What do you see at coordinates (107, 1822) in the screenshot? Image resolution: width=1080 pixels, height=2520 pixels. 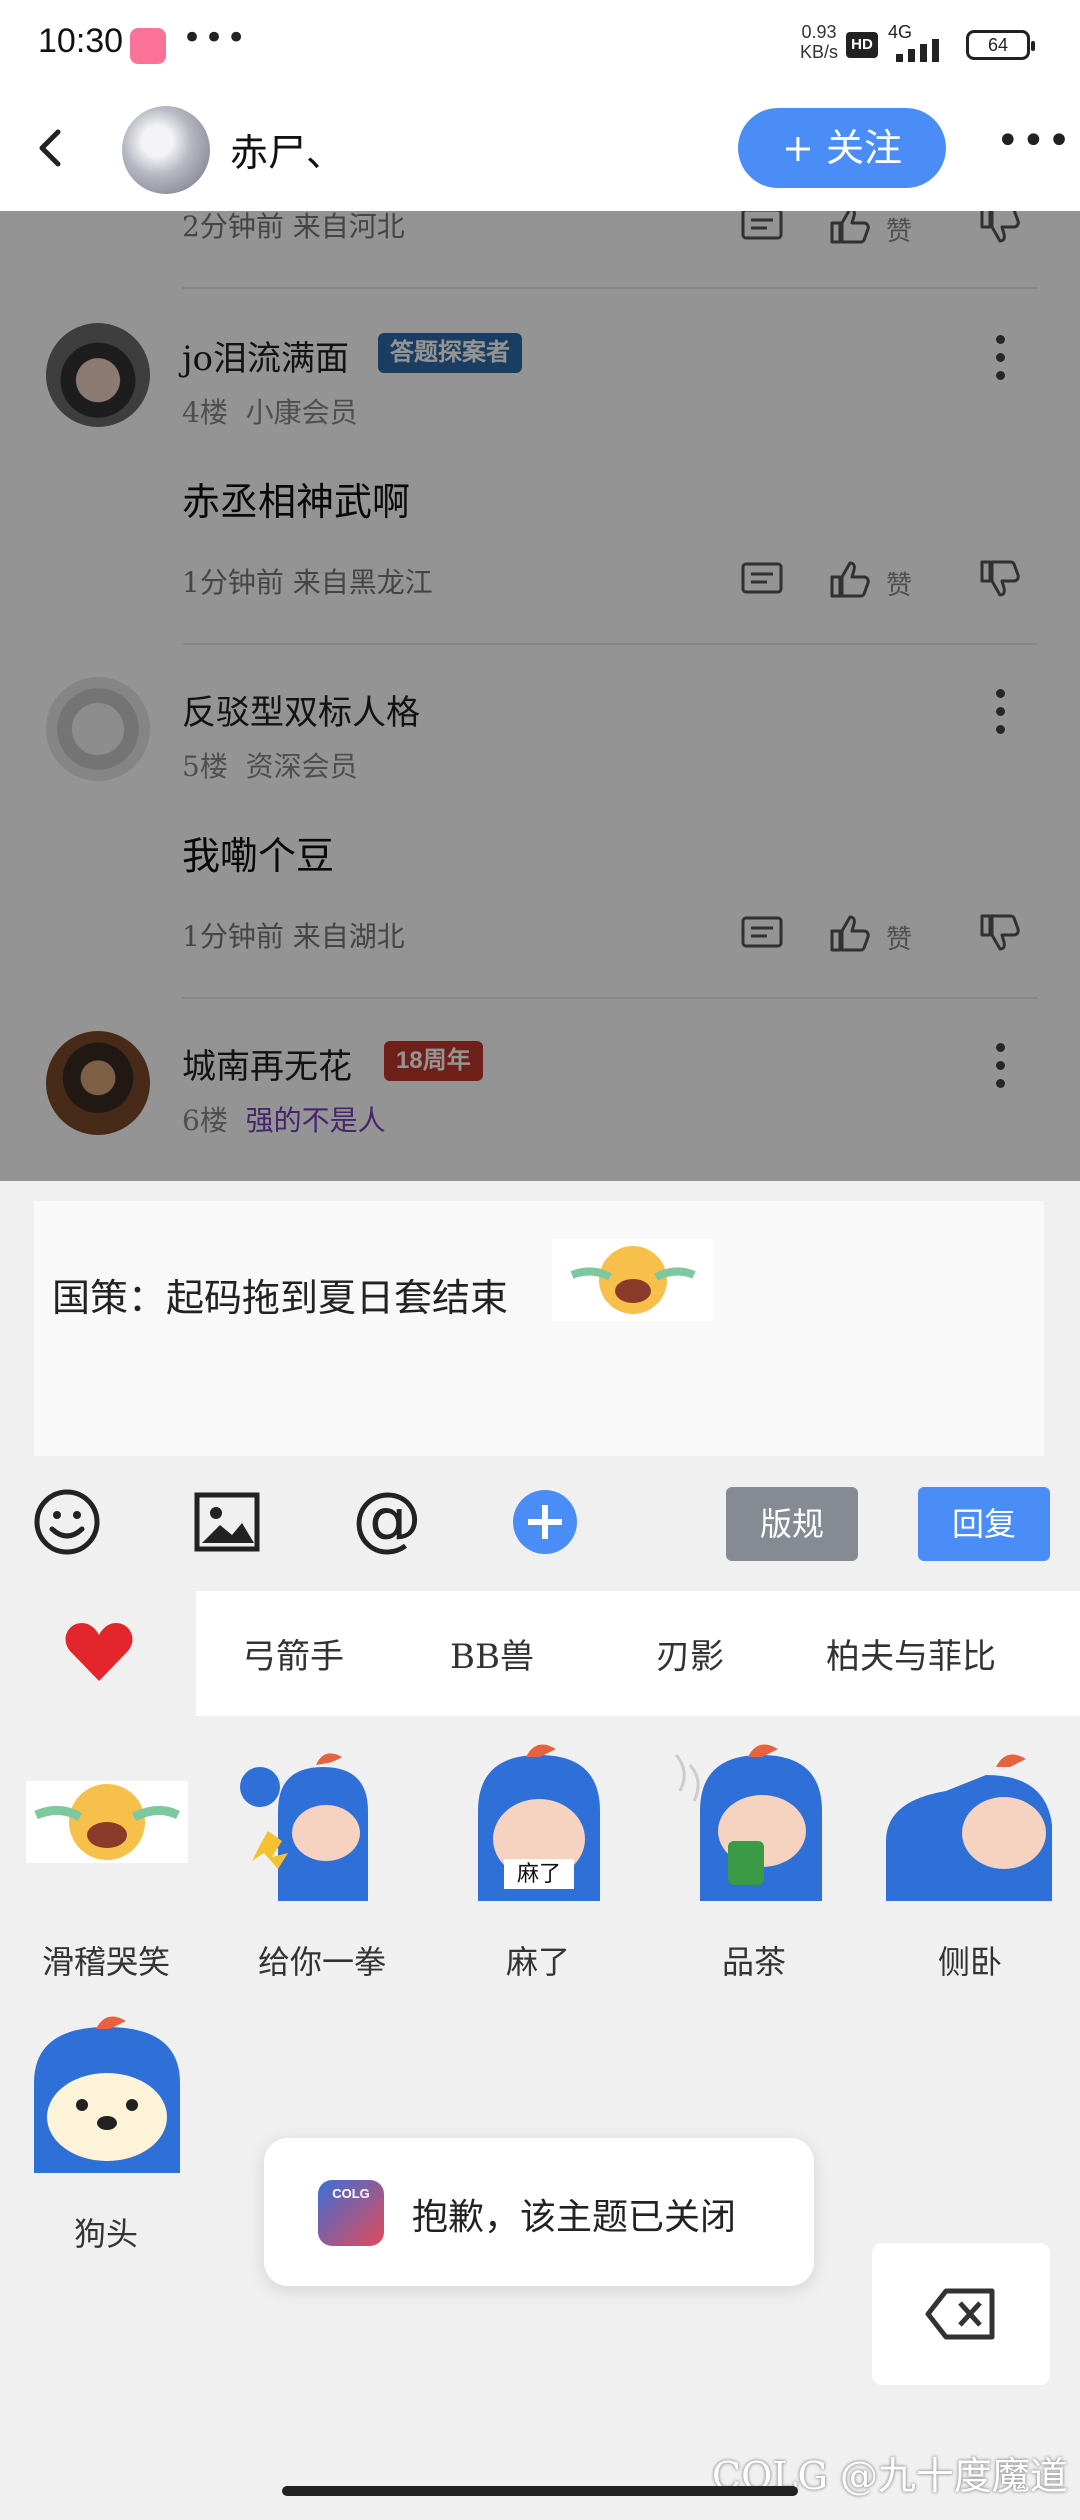 I see `laughing-crying-sticker-icon` at bounding box center [107, 1822].